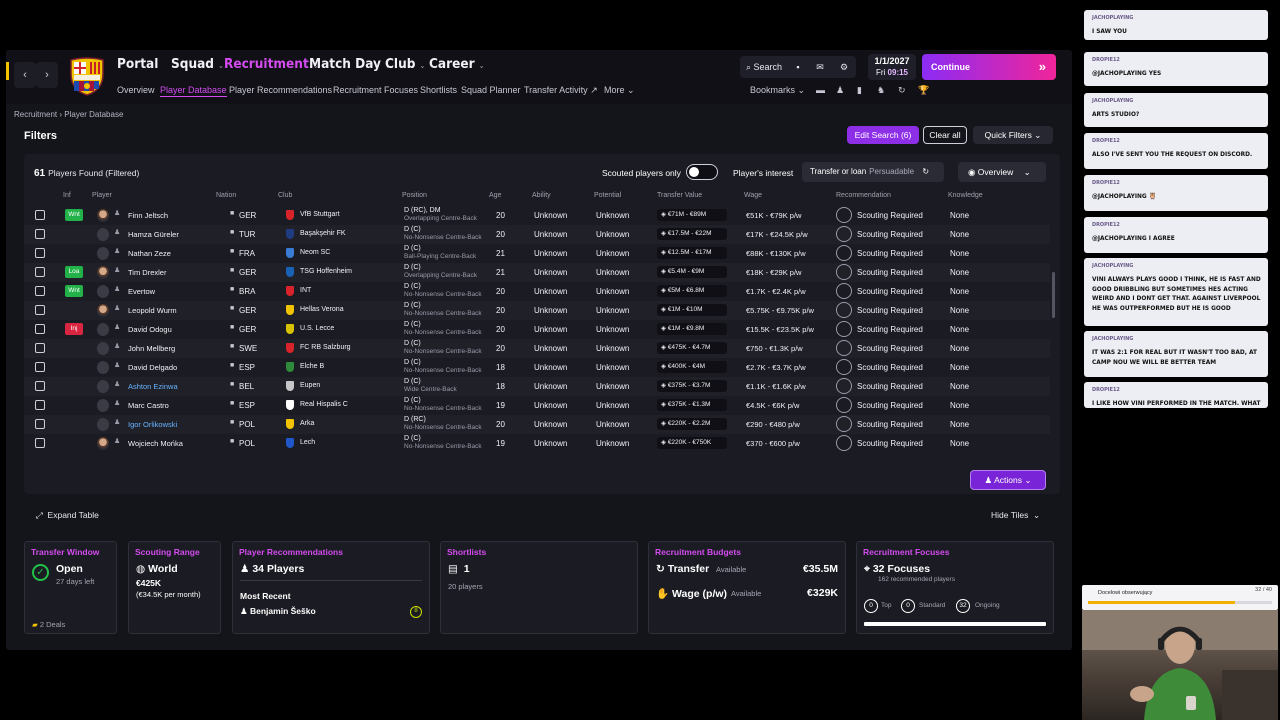 This screenshot has width=1280, height=720. I want to click on hide-tiles-button: Hide Tiles ⌄, so click(1015, 515).